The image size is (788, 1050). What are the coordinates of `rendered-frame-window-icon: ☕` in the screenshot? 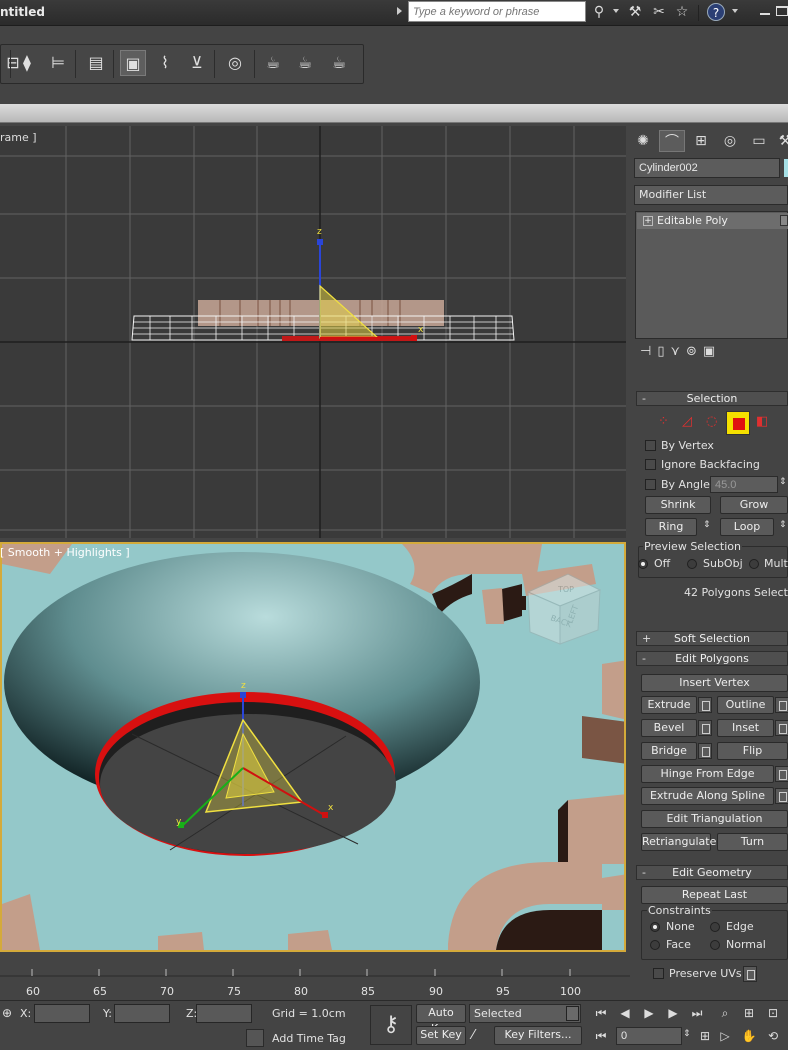 It's located at (305, 63).